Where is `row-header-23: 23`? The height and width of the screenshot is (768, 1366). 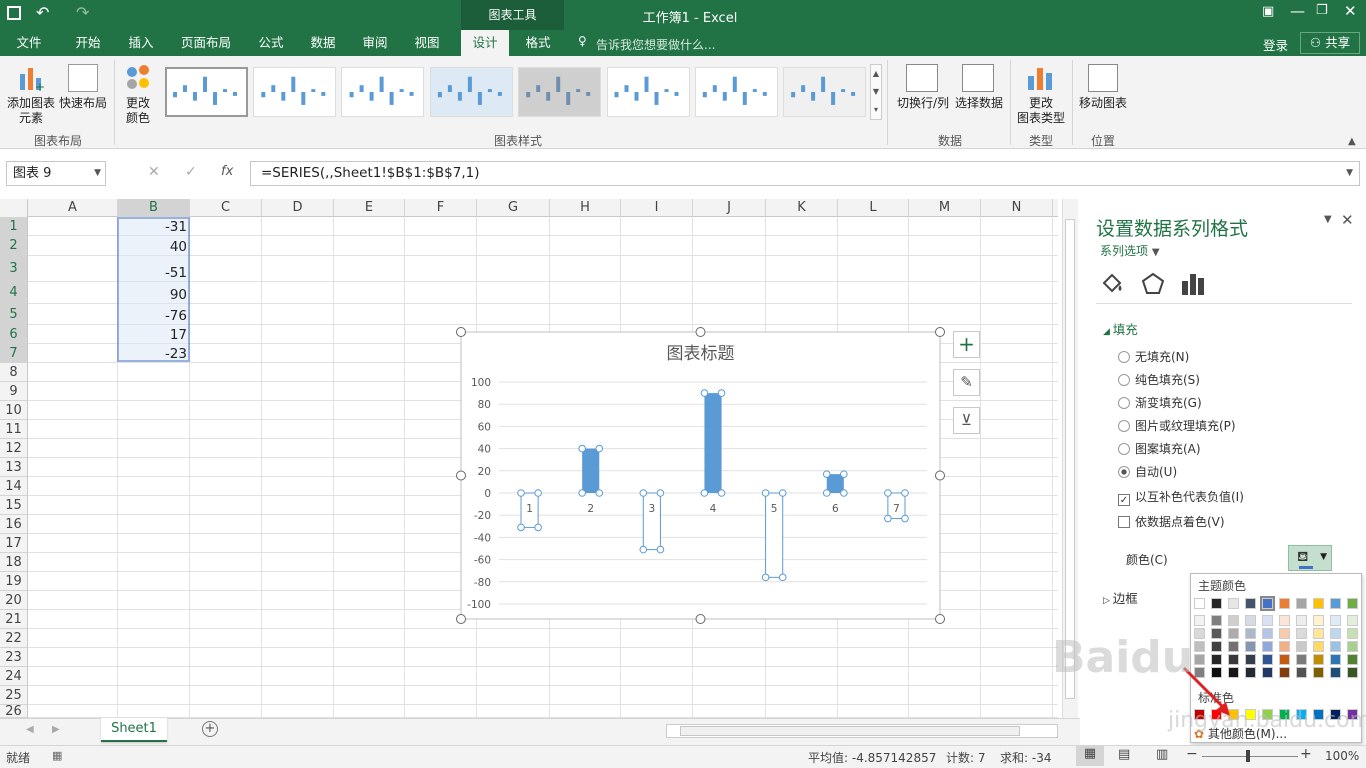 row-header-23: 23 is located at coordinates (14, 657).